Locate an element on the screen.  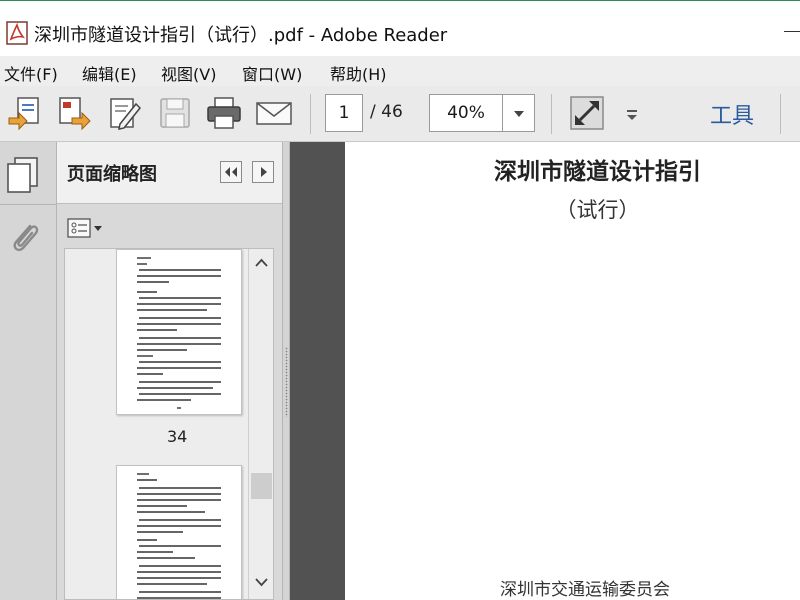
toolbar: 1 / 46 40% 工具 is located at coordinates (400, 114).